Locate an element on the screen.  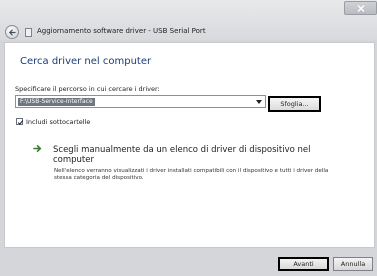
checkmark-icon is located at coordinates (20, 123).